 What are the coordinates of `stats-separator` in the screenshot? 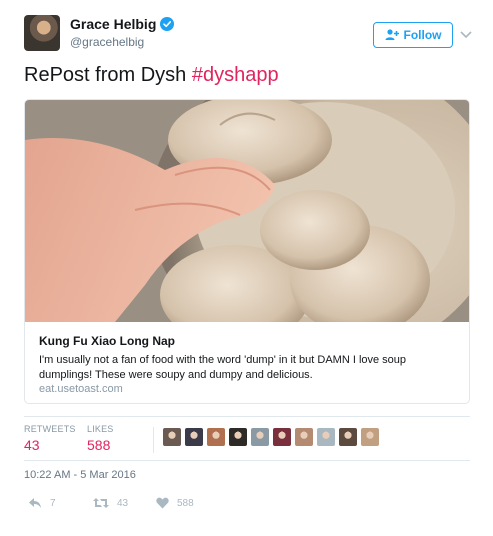 It's located at (153, 440).